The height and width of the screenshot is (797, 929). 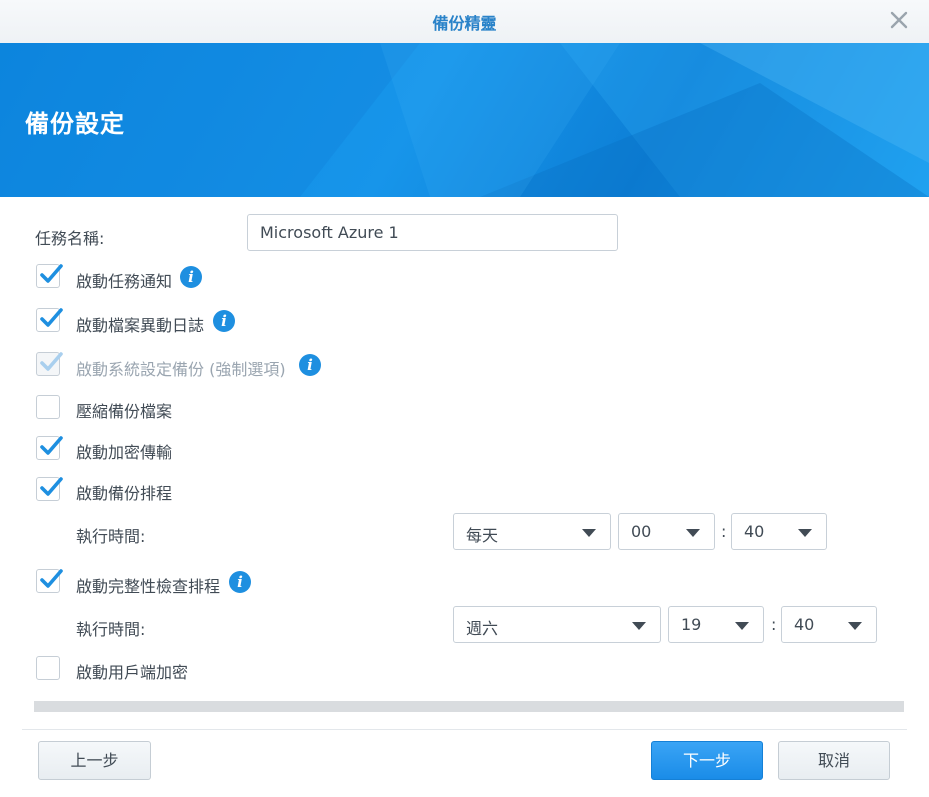 What do you see at coordinates (469, 706) in the screenshot?
I see `horizontal-scrollbar` at bounding box center [469, 706].